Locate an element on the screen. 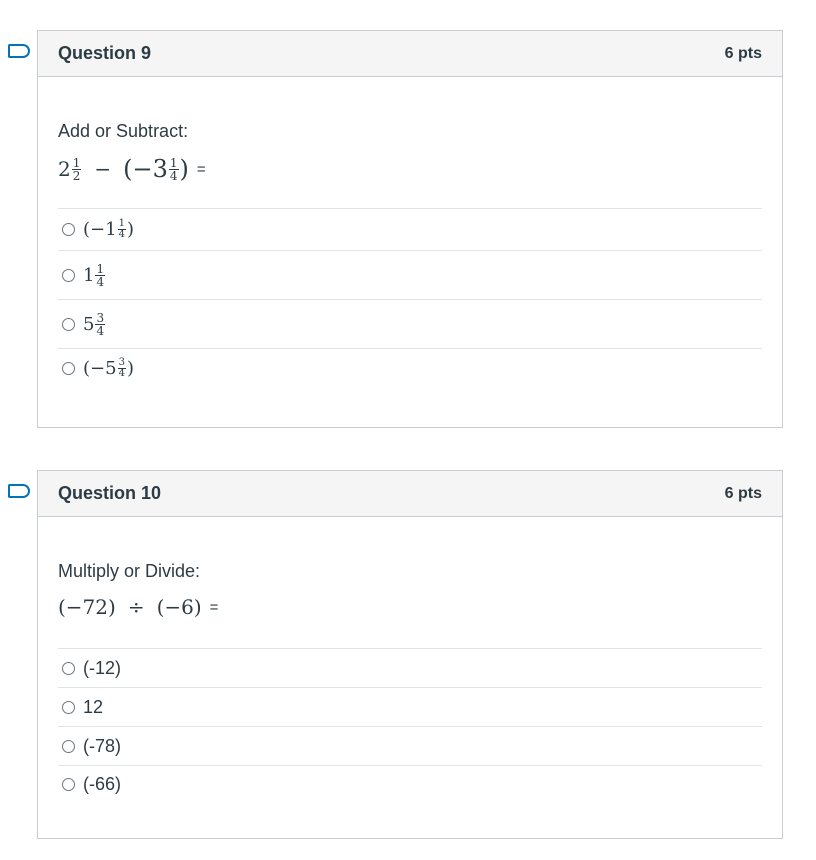 The image size is (816, 860). question-title: Question 10 is located at coordinates (110, 493).